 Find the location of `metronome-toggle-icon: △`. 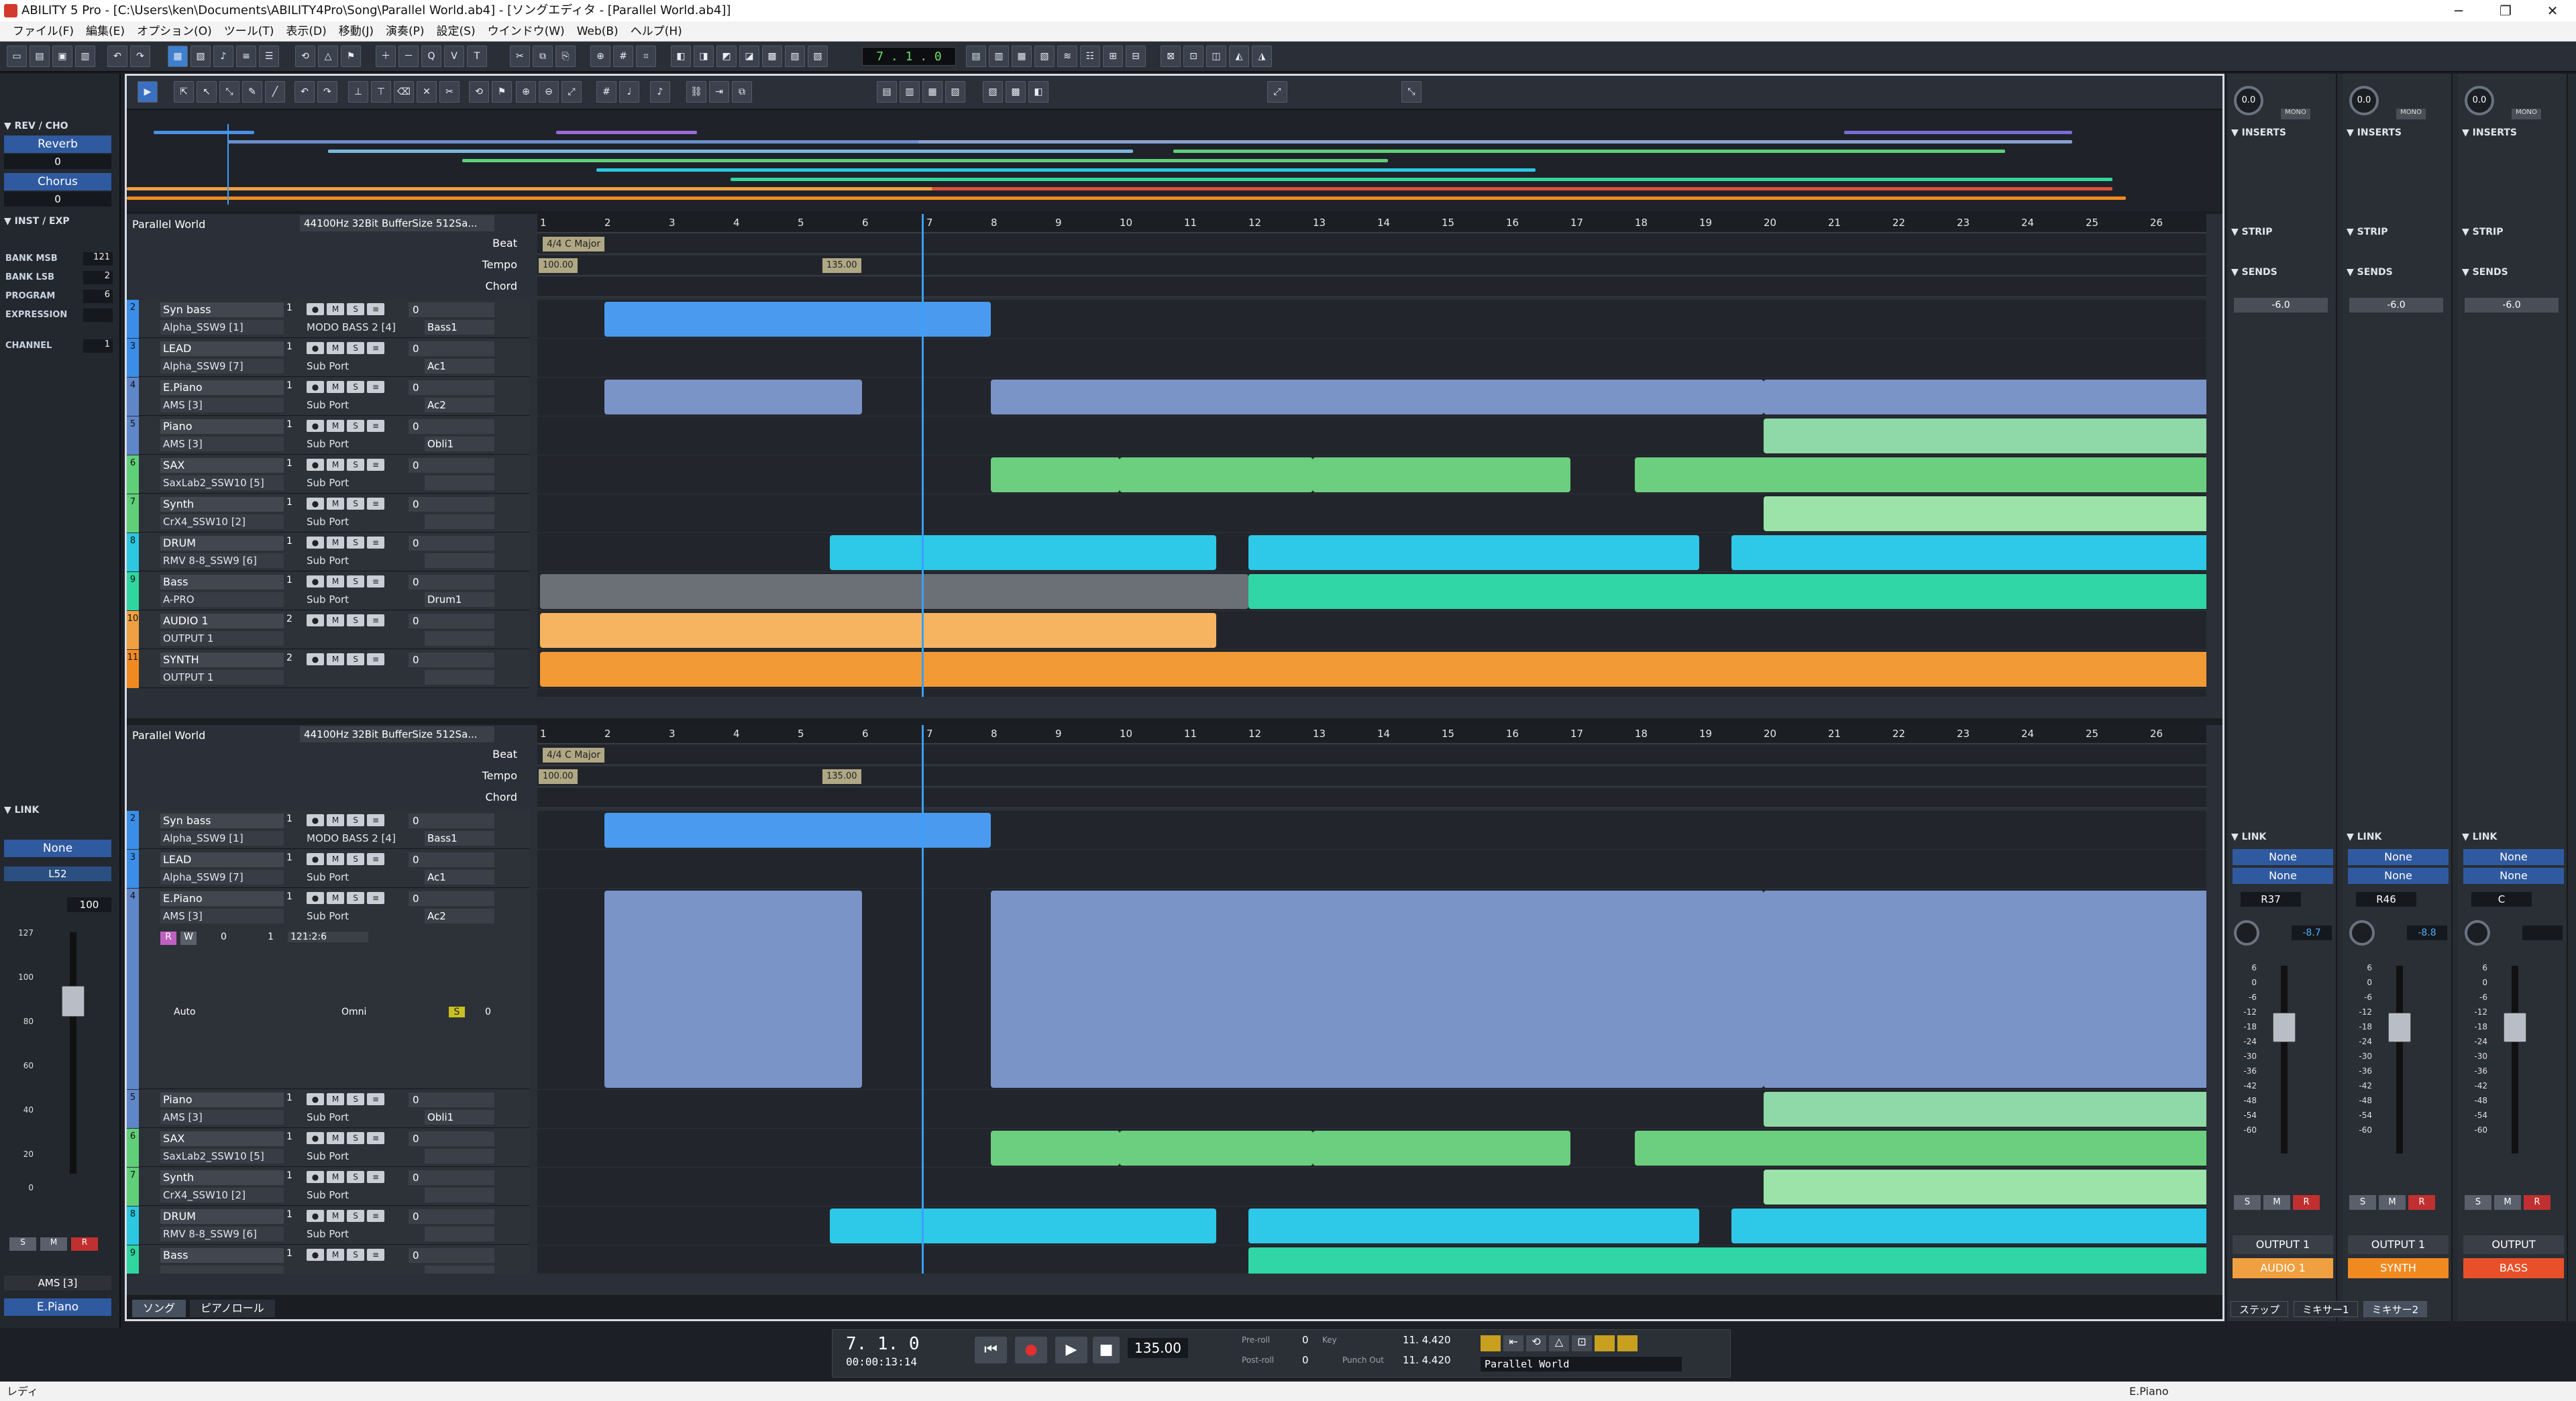

metronome-toggle-icon: △ is located at coordinates (1559, 1343).